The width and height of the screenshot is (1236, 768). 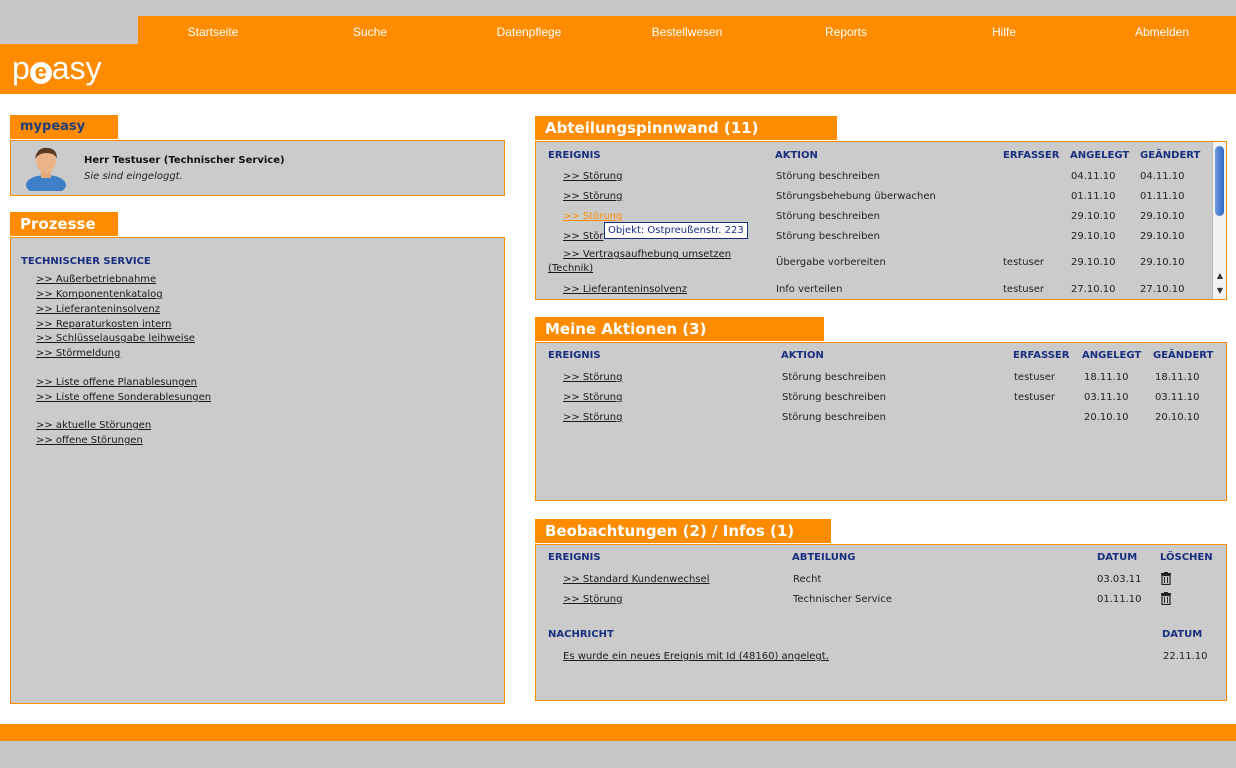 What do you see at coordinates (115, 338) in the screenshot?
I see `process-link: >> Schlüsselausgabe leihweise` at bounding box center [115, 338].